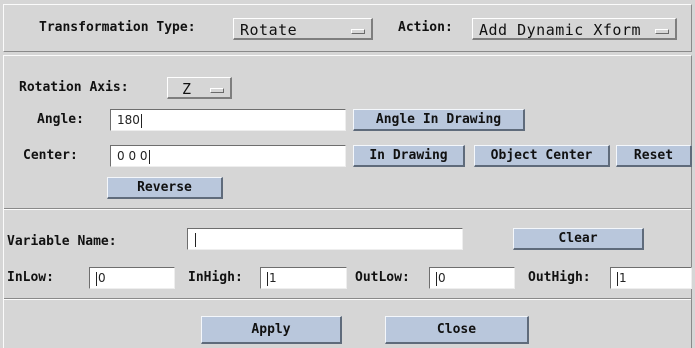  What do you see at coordinates (117, 27) in the screenshot?
I see `transformation-type-label: Transformation Type:` at bounding box center [117, 27].